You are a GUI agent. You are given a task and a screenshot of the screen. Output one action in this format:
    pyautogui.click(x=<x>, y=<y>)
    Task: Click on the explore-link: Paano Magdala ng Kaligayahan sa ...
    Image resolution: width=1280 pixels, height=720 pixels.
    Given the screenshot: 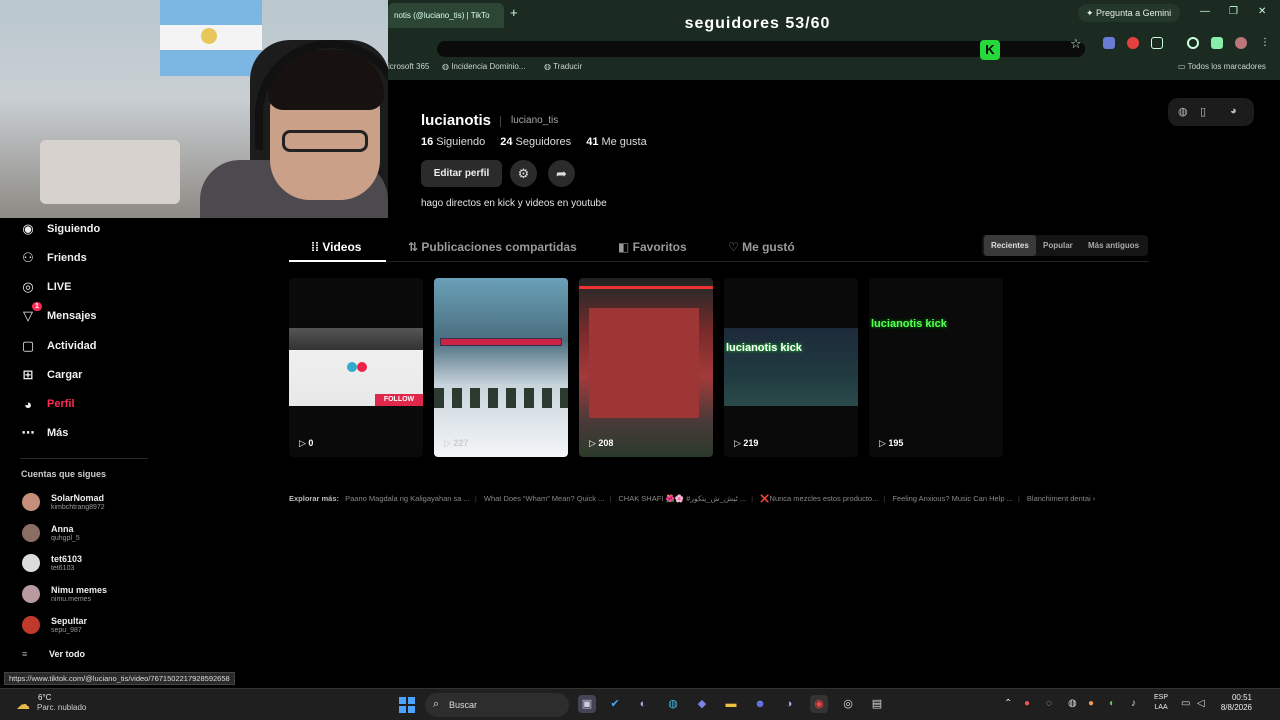 What is the action you would take?
    pyautogui.click(x=407, y=498)
    